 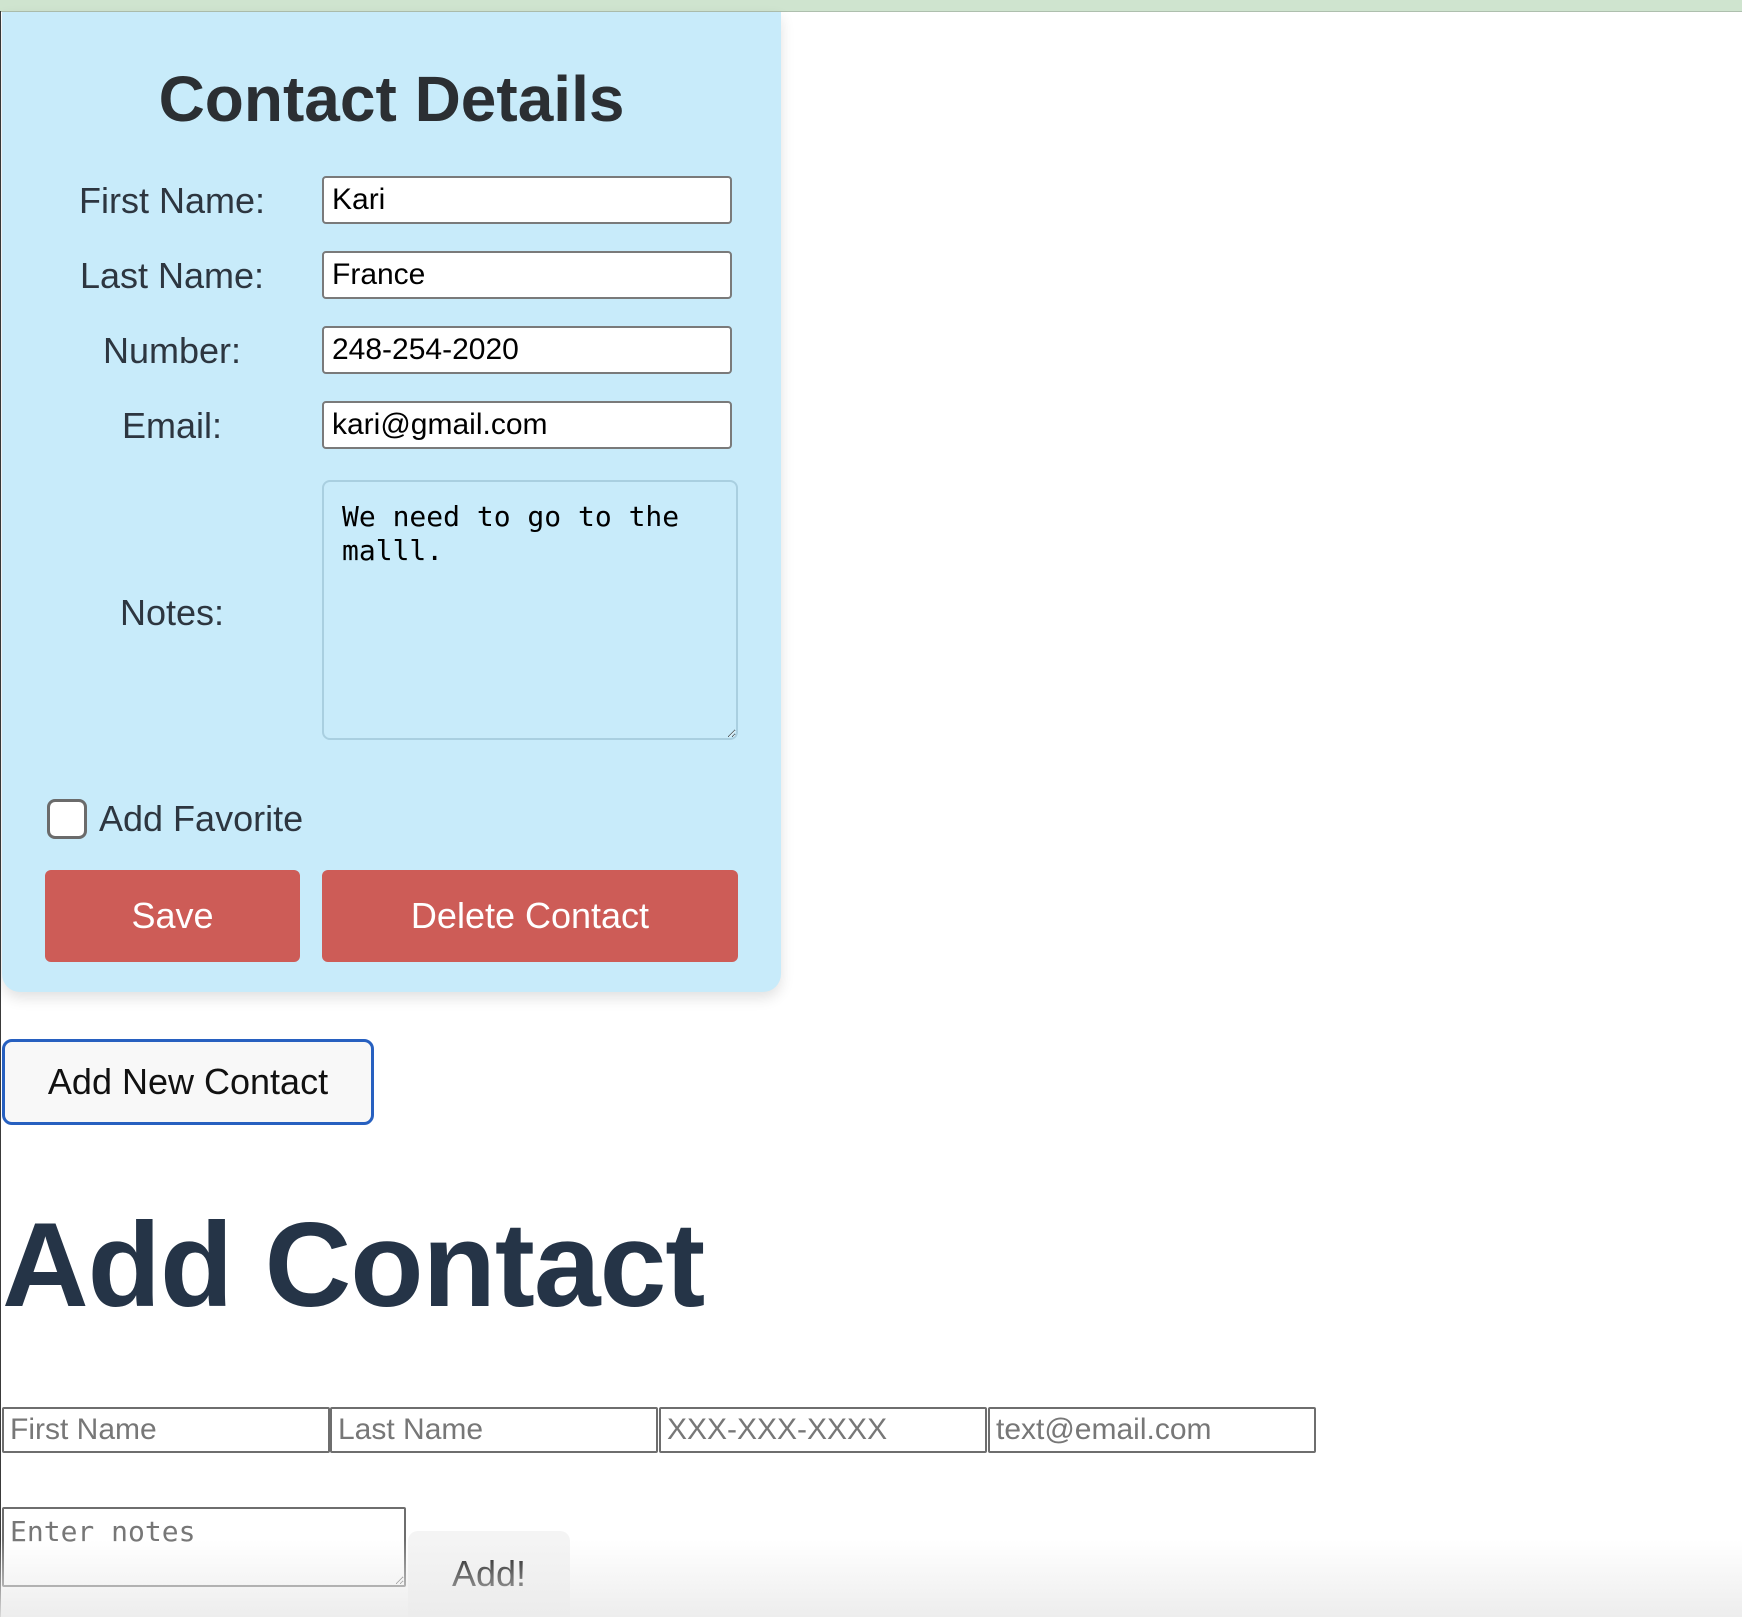 What do you see at coordinates (494, 1430) in the screenshot?
I see `new-last-name-input` at bounding box center [494, 1430].